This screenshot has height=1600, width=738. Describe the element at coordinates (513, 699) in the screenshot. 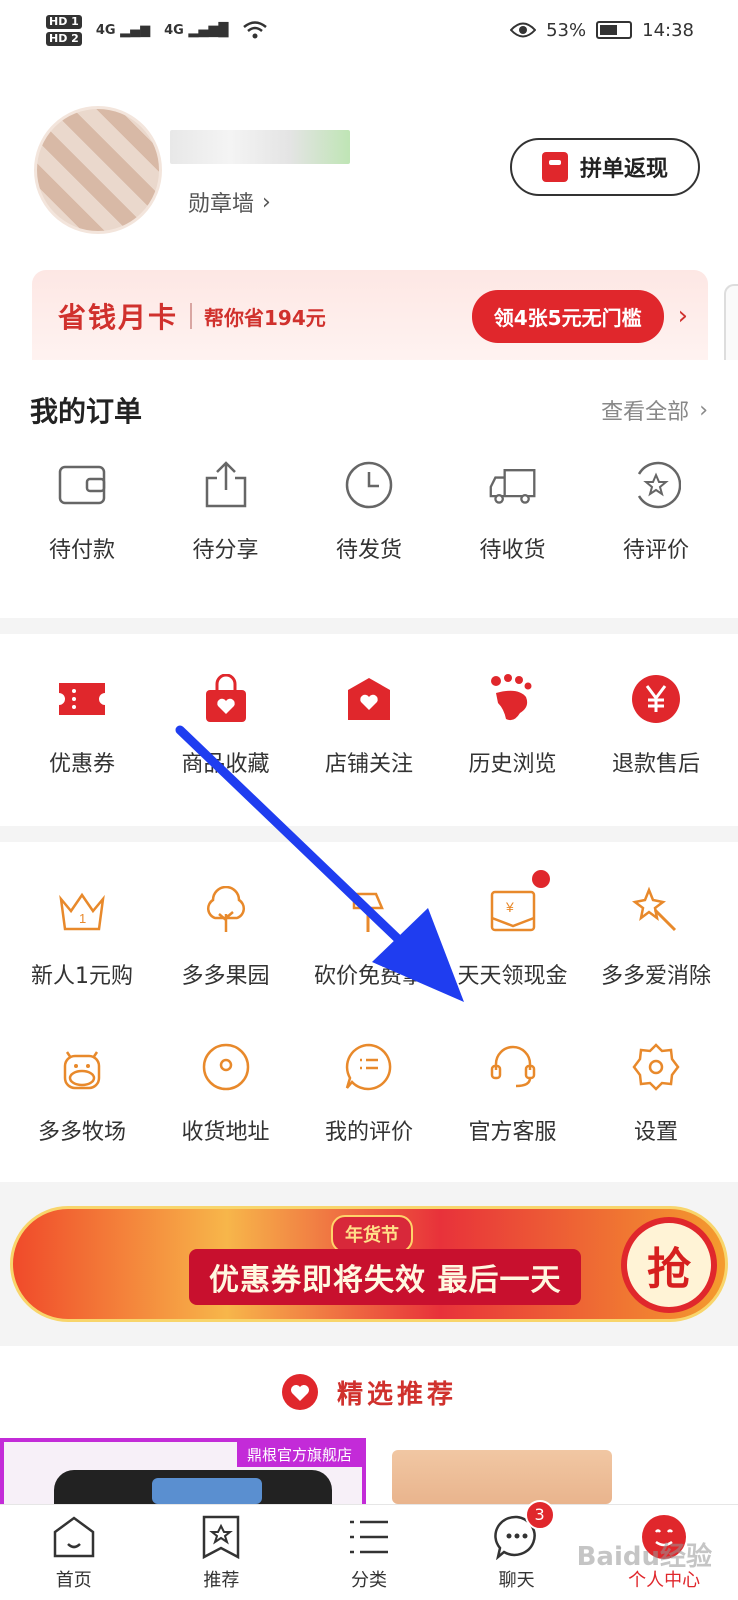

I see `footprint-icon` at that location.